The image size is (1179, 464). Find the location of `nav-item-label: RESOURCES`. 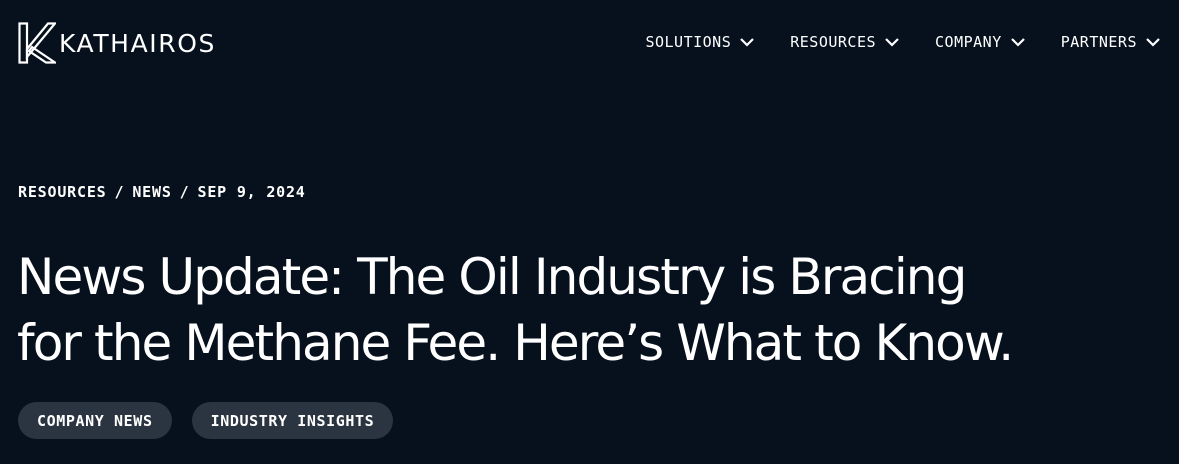

nav-item-label: RESOURCES is located at coordinates (833, 42).